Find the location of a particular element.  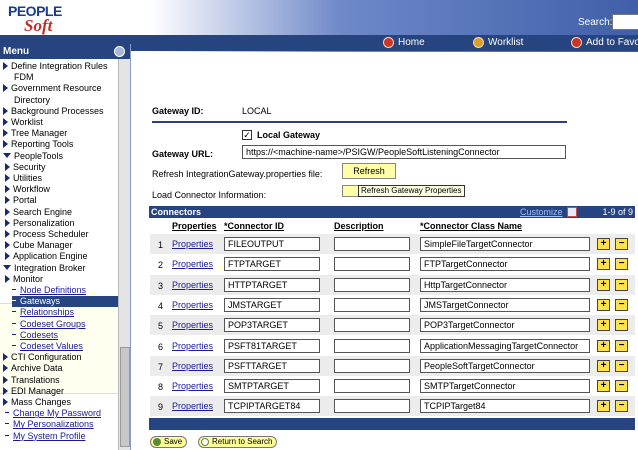

sidebar-item-codeset-values: Codeset Values is located at coordinates (47, 346).